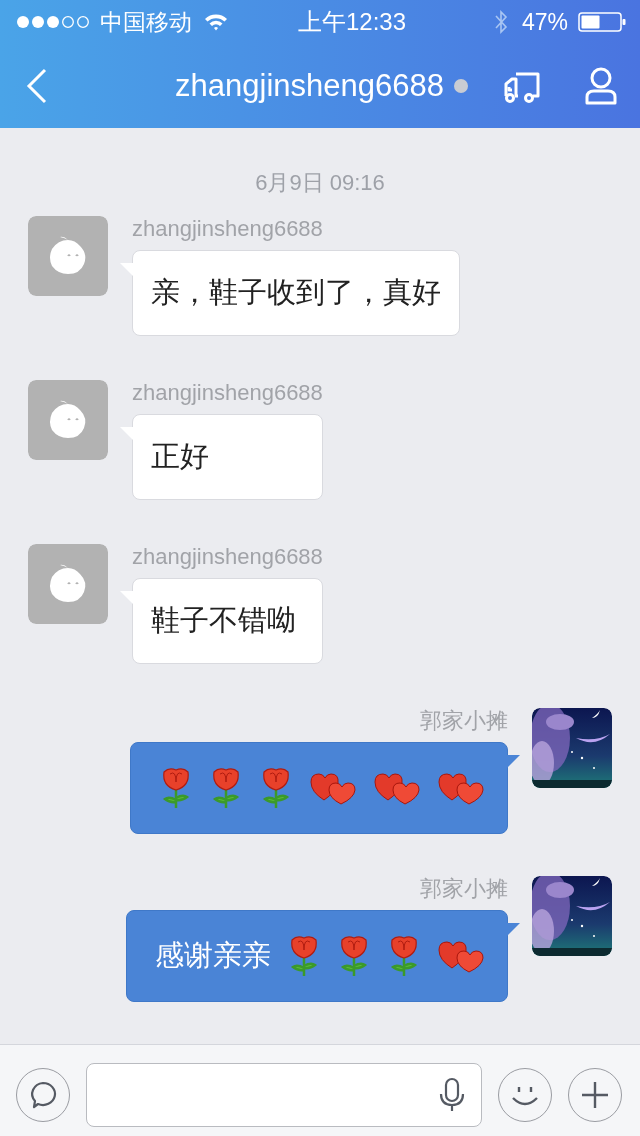  Describe the element at coordinates (284, 1095) in the screenshot. I see `message-input` at that location.